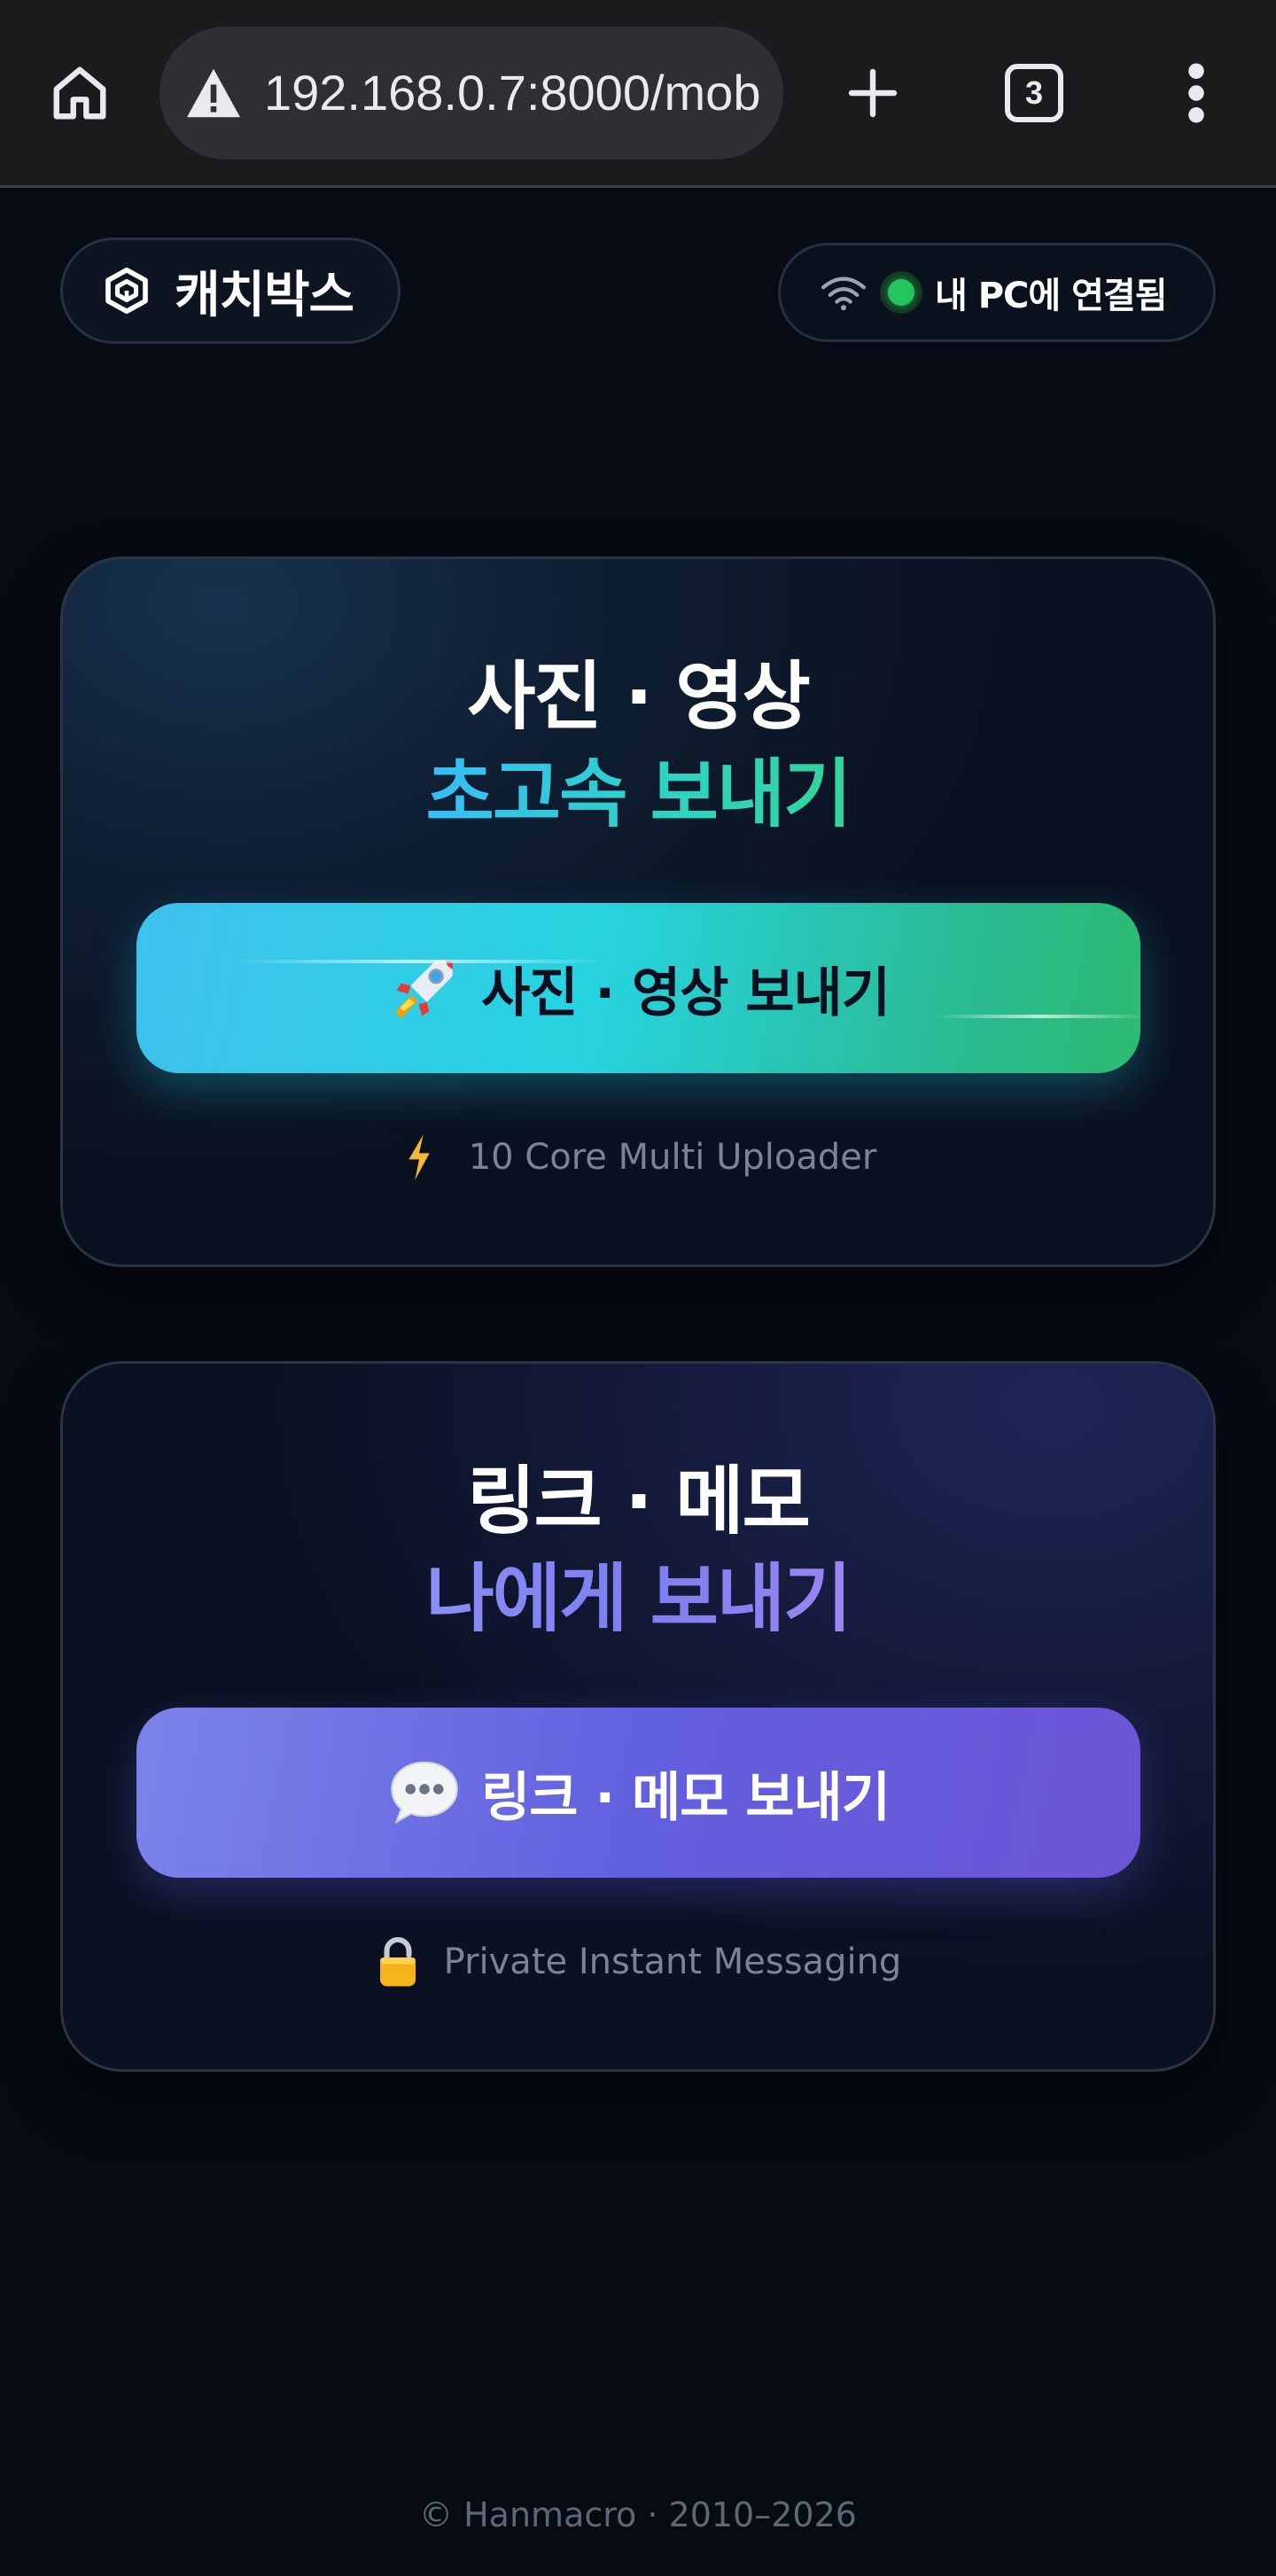 This screenshot has height=2576, width=1276. I want to click on card-footer: 10 Core Multi Uploader, so click(638, 1157).